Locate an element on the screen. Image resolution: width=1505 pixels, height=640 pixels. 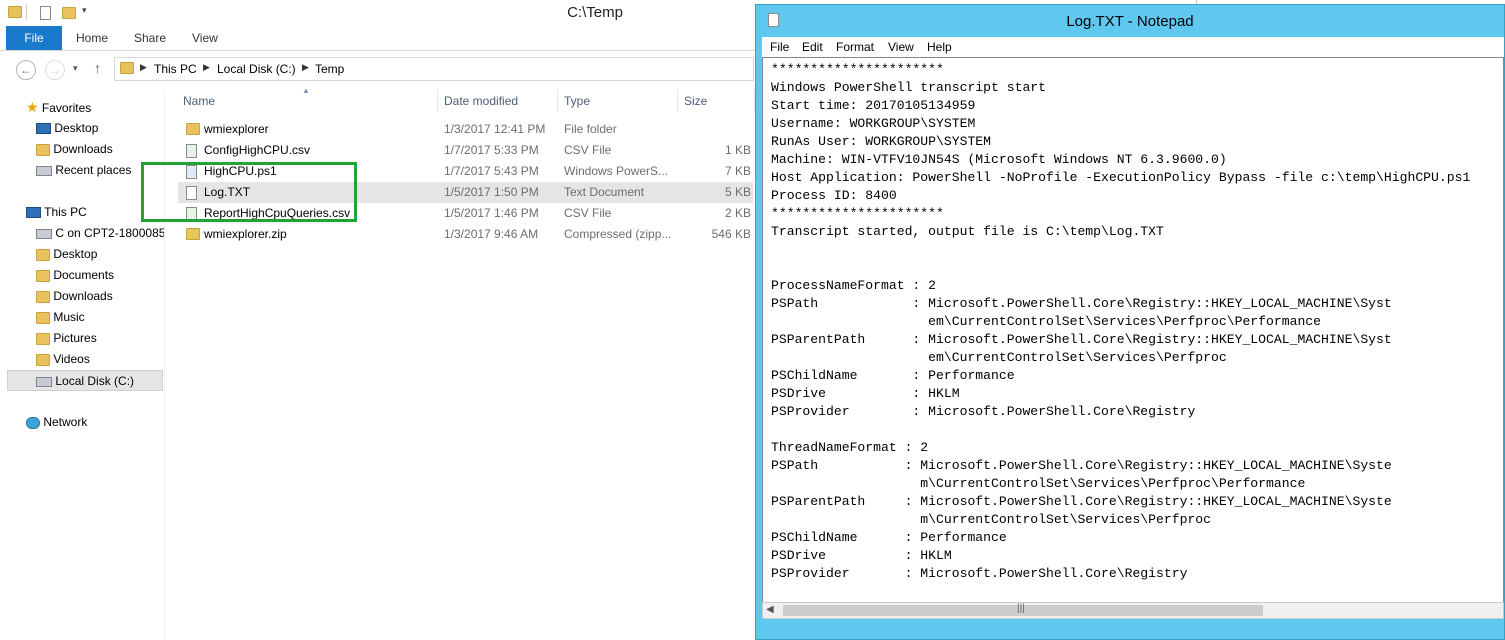
tab-file: File is located at coordinates (34, 38).